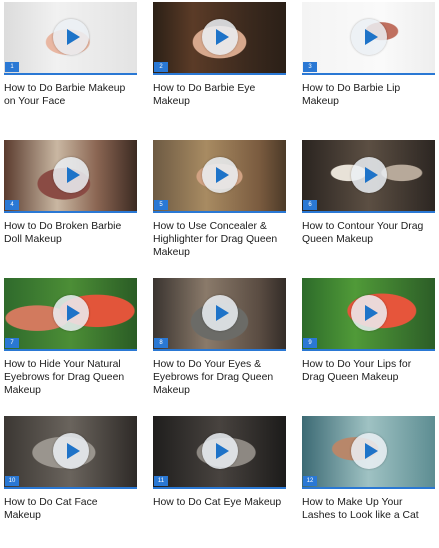 The width and height of the screenshot is (439, 548). Describe the element at coordinates (70, 509) in the screenshot. I see `video-title-link: How to Do Cat Face Makeup` at that location.